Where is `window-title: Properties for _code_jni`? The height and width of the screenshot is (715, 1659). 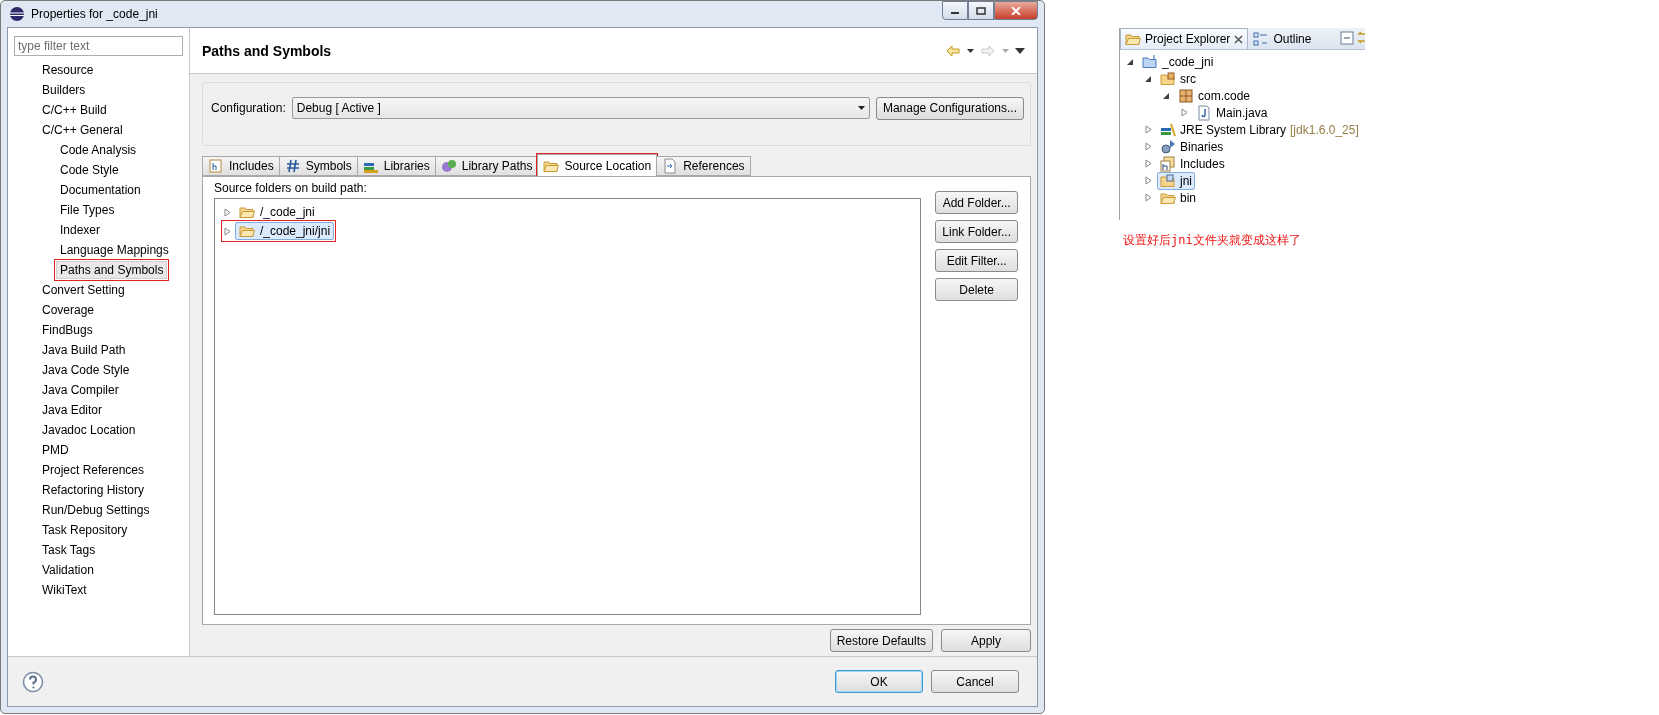
window-title: Properties for _code_jni is located at coordinates (95, 14).